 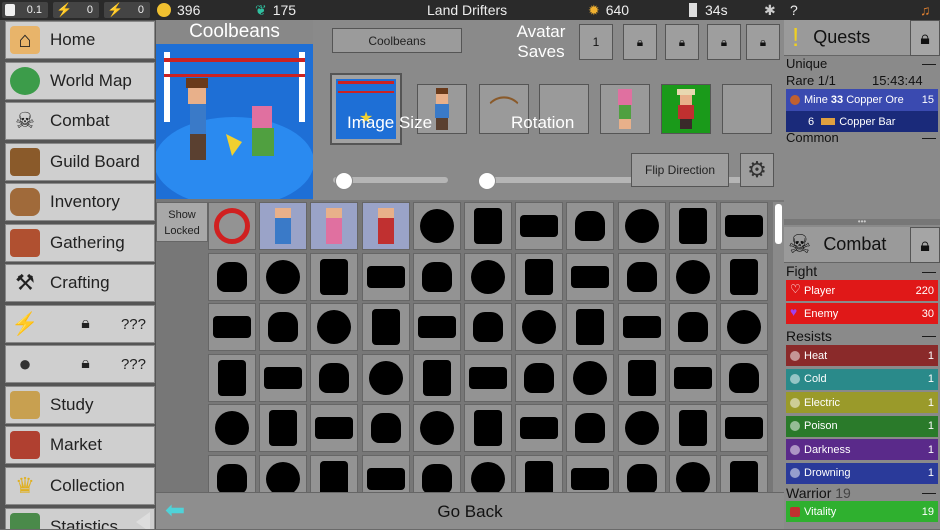 What do you see at coordinates (680, 170) in the screenshot?
I see `flip-direction-button: Flip Direction` at bounding box center [680, 170].